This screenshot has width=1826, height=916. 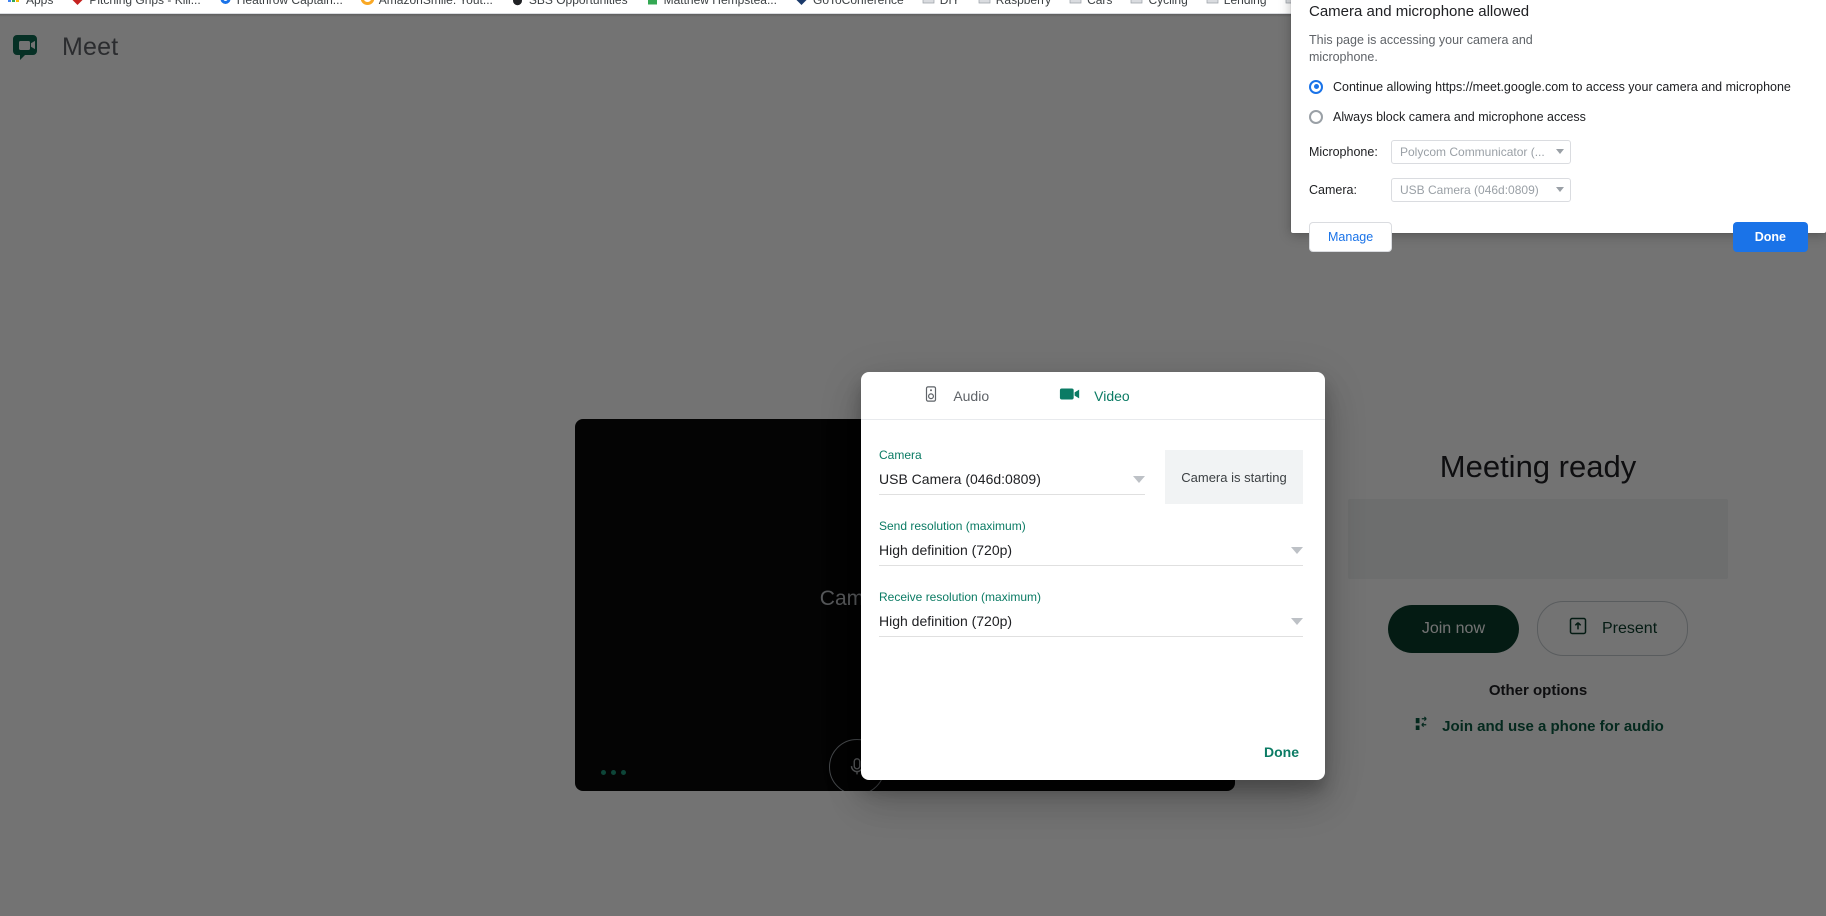 I want to click on camera-select: Camera USB Camera (046d:0809), so click(x=1012, y=471).